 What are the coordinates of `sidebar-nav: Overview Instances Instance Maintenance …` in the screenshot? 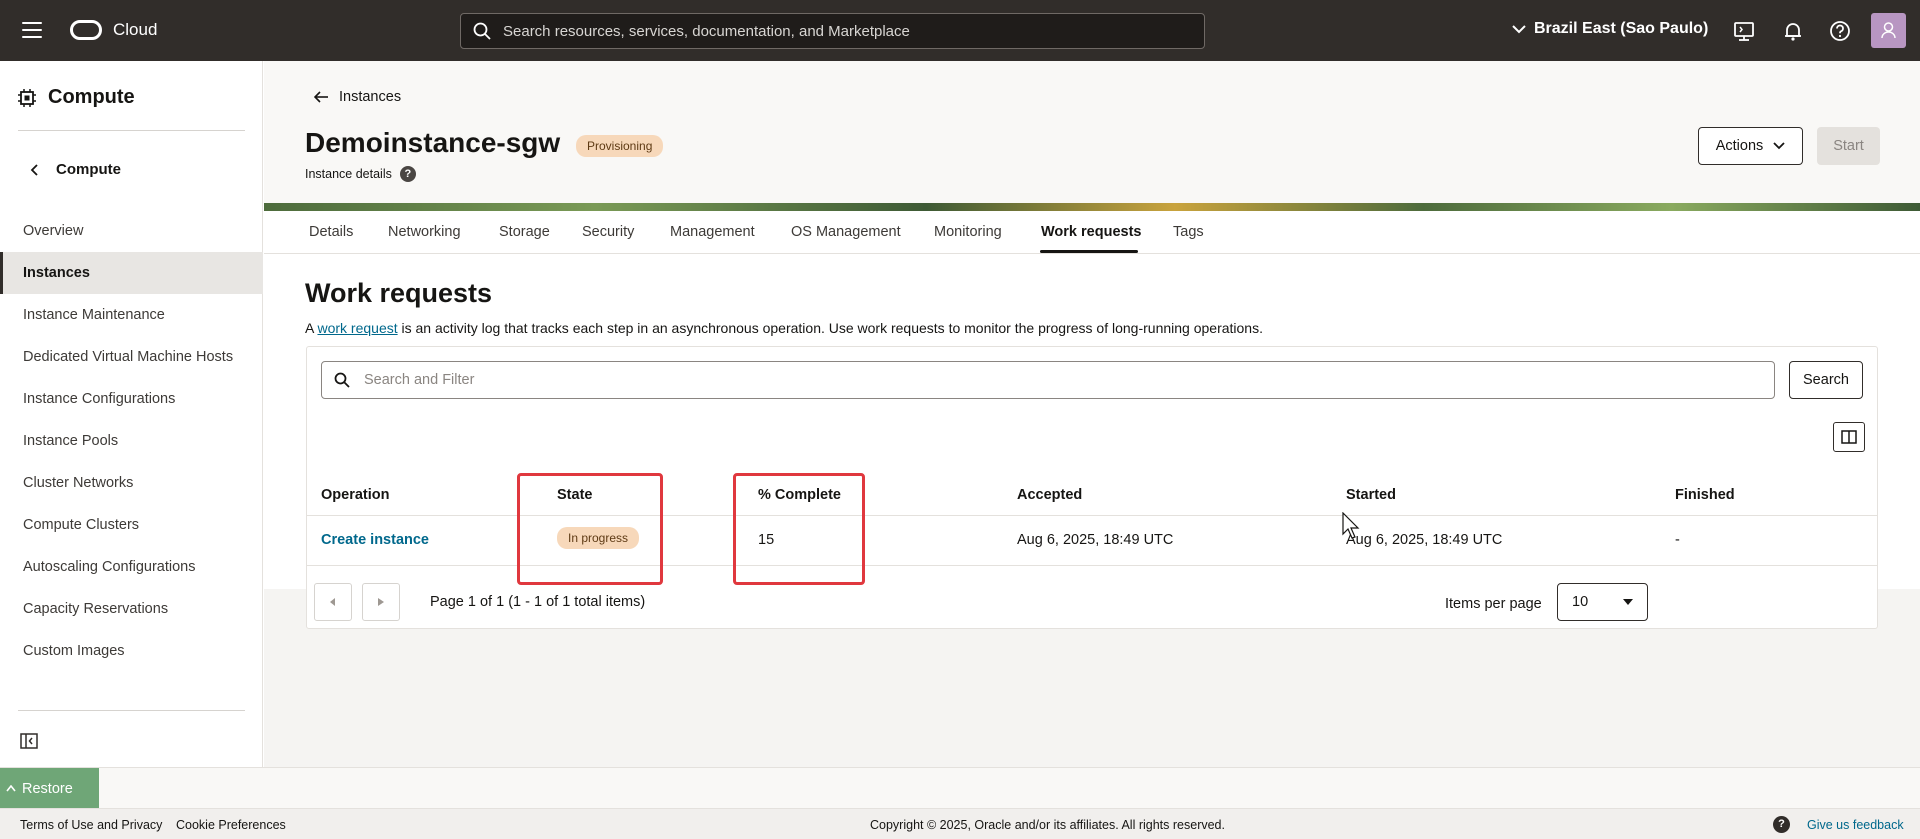 It's located at (131, 441).